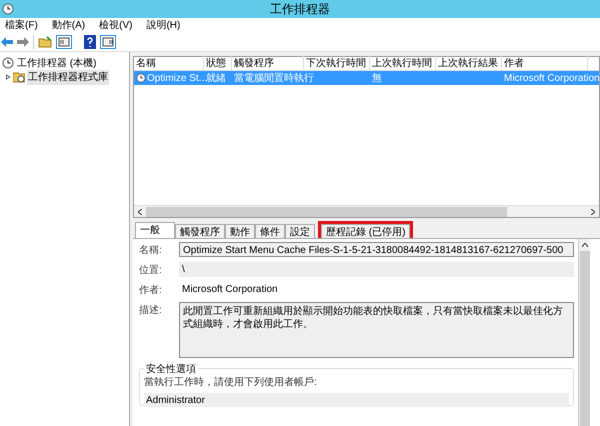 The width and height of the screenshot is (600, 426). I want to click on group-title: 安全性選項, so click(171, 369).